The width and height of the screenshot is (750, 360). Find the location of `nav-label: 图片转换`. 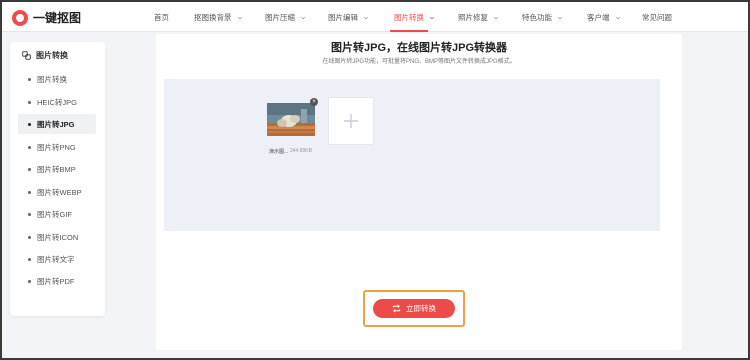

nav-label: 图片转换 is located at coordinates (409, 17).